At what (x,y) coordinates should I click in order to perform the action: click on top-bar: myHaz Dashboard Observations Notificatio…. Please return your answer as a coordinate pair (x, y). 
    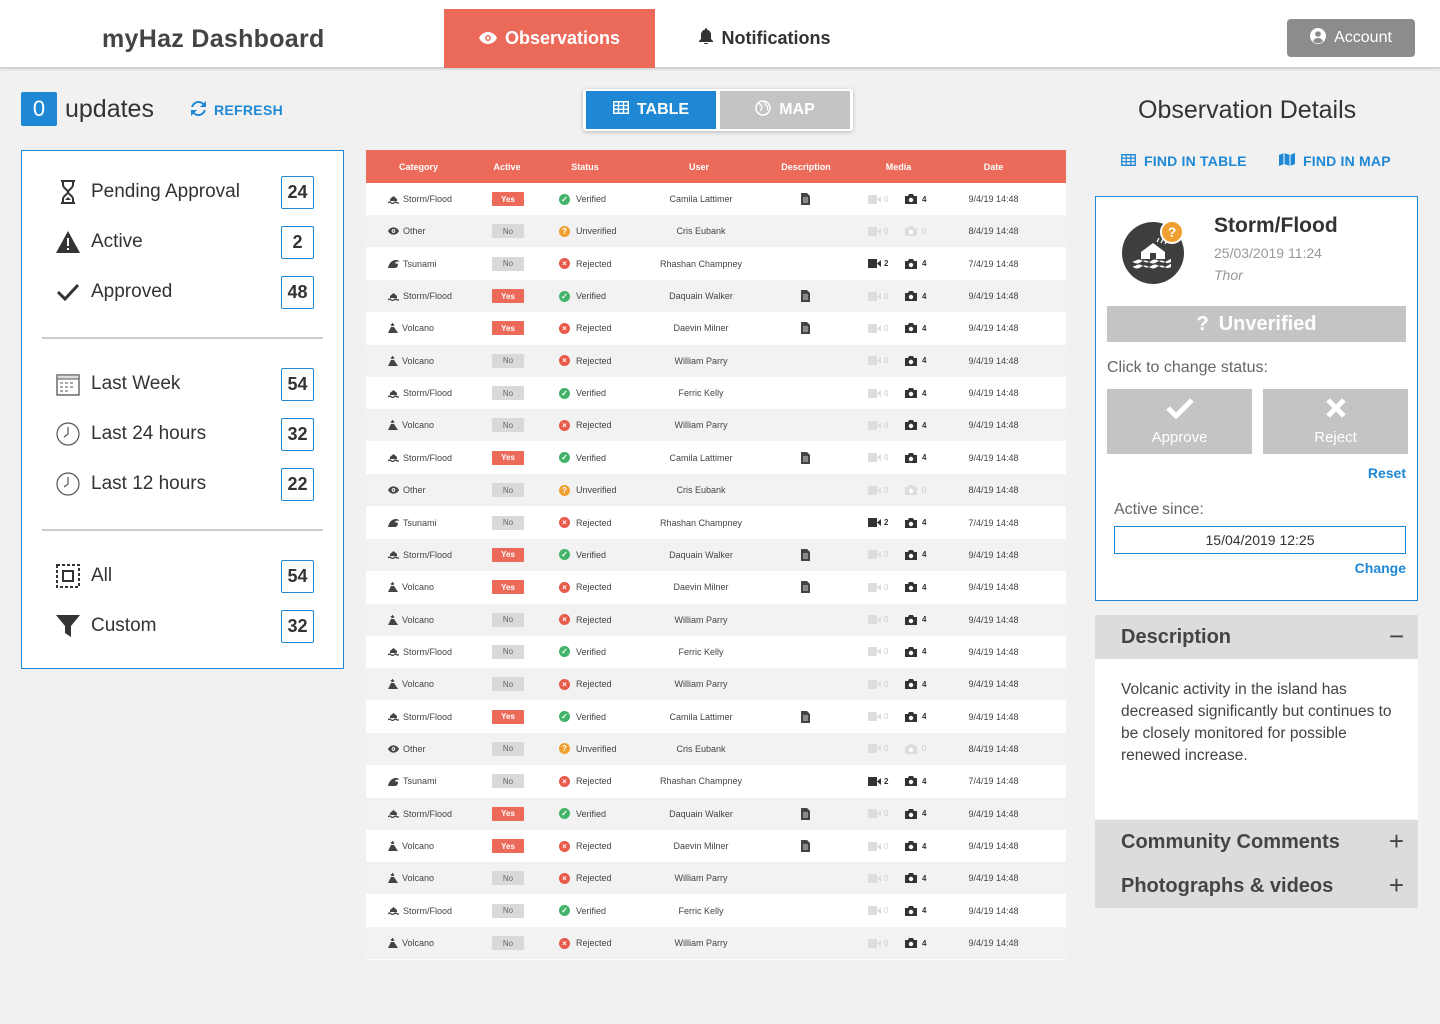
    Looking at the image, I should click on (720, 34).